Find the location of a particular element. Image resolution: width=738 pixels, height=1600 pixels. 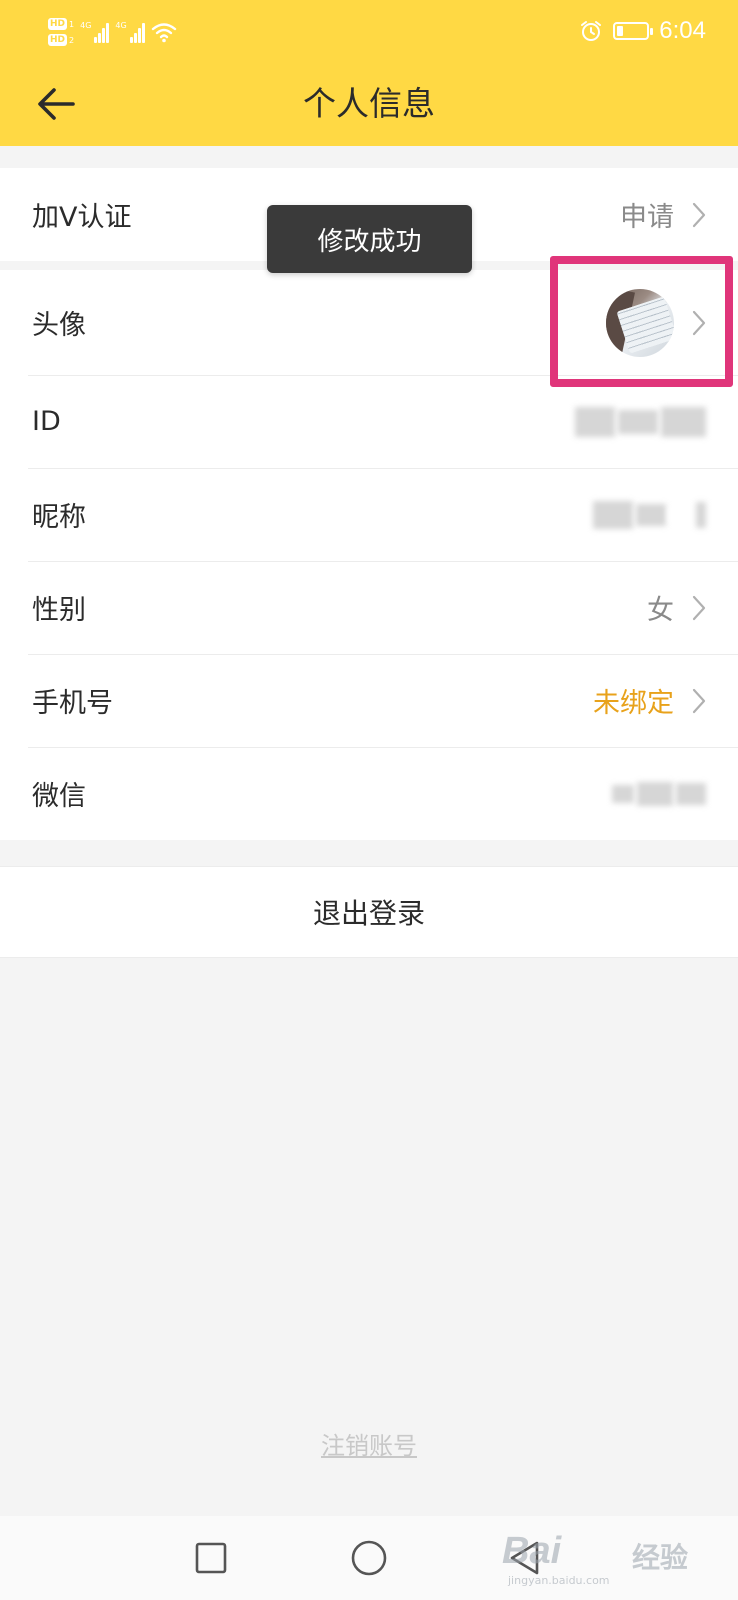

header-bar: 个人信息 is located at coordinates (369, 104).